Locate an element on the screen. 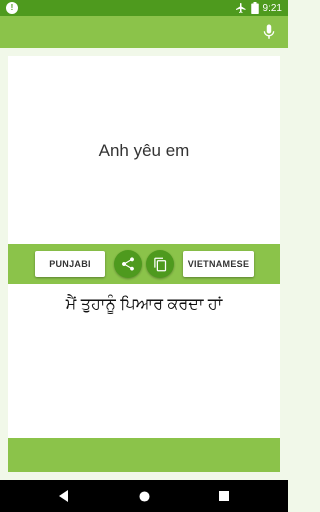 The height and width of the screenshot is (512, 320). copy-icon is located at coordinates (159, 264).